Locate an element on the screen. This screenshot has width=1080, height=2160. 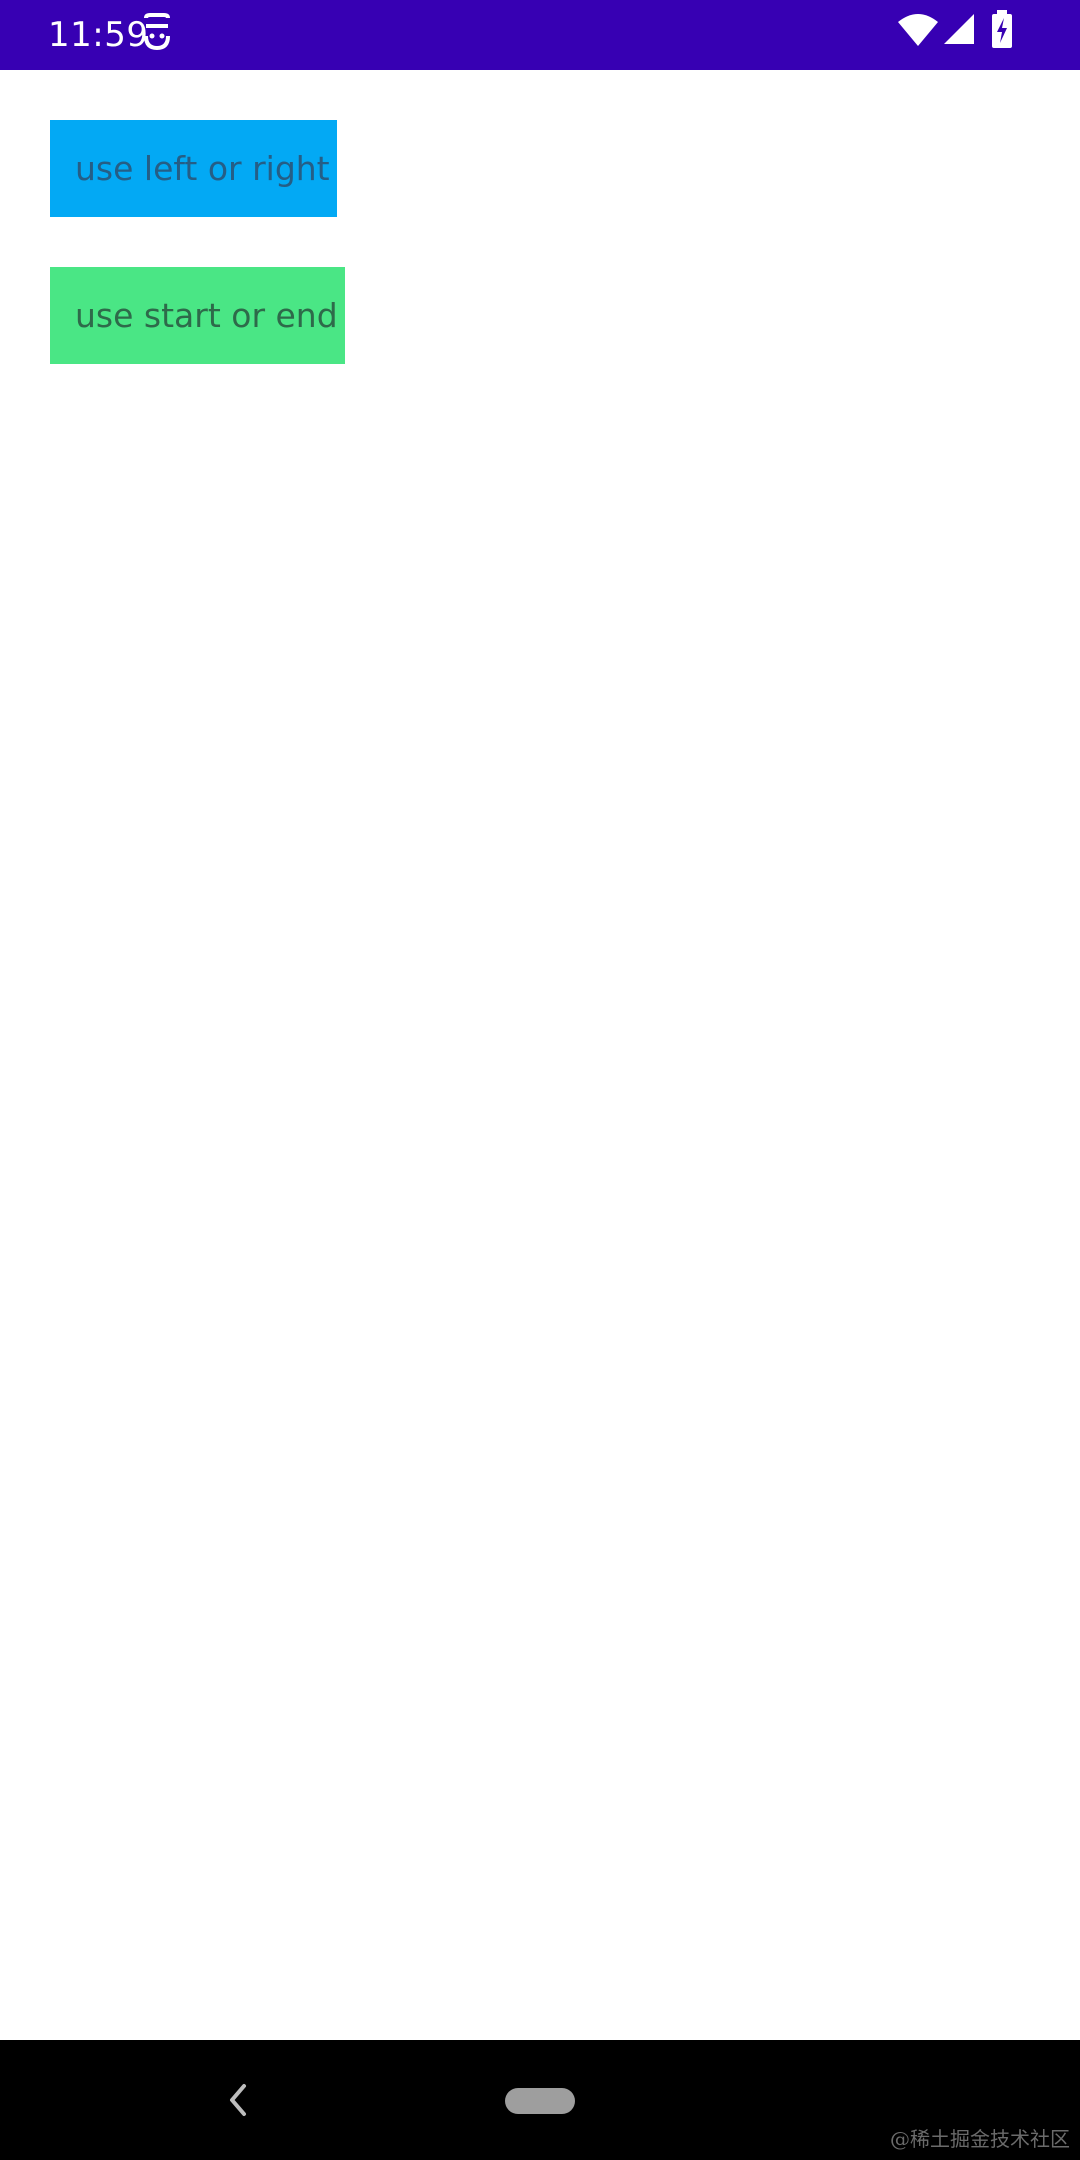
use-left-or-right-label: use left or right is located at coordinates (202, 168).